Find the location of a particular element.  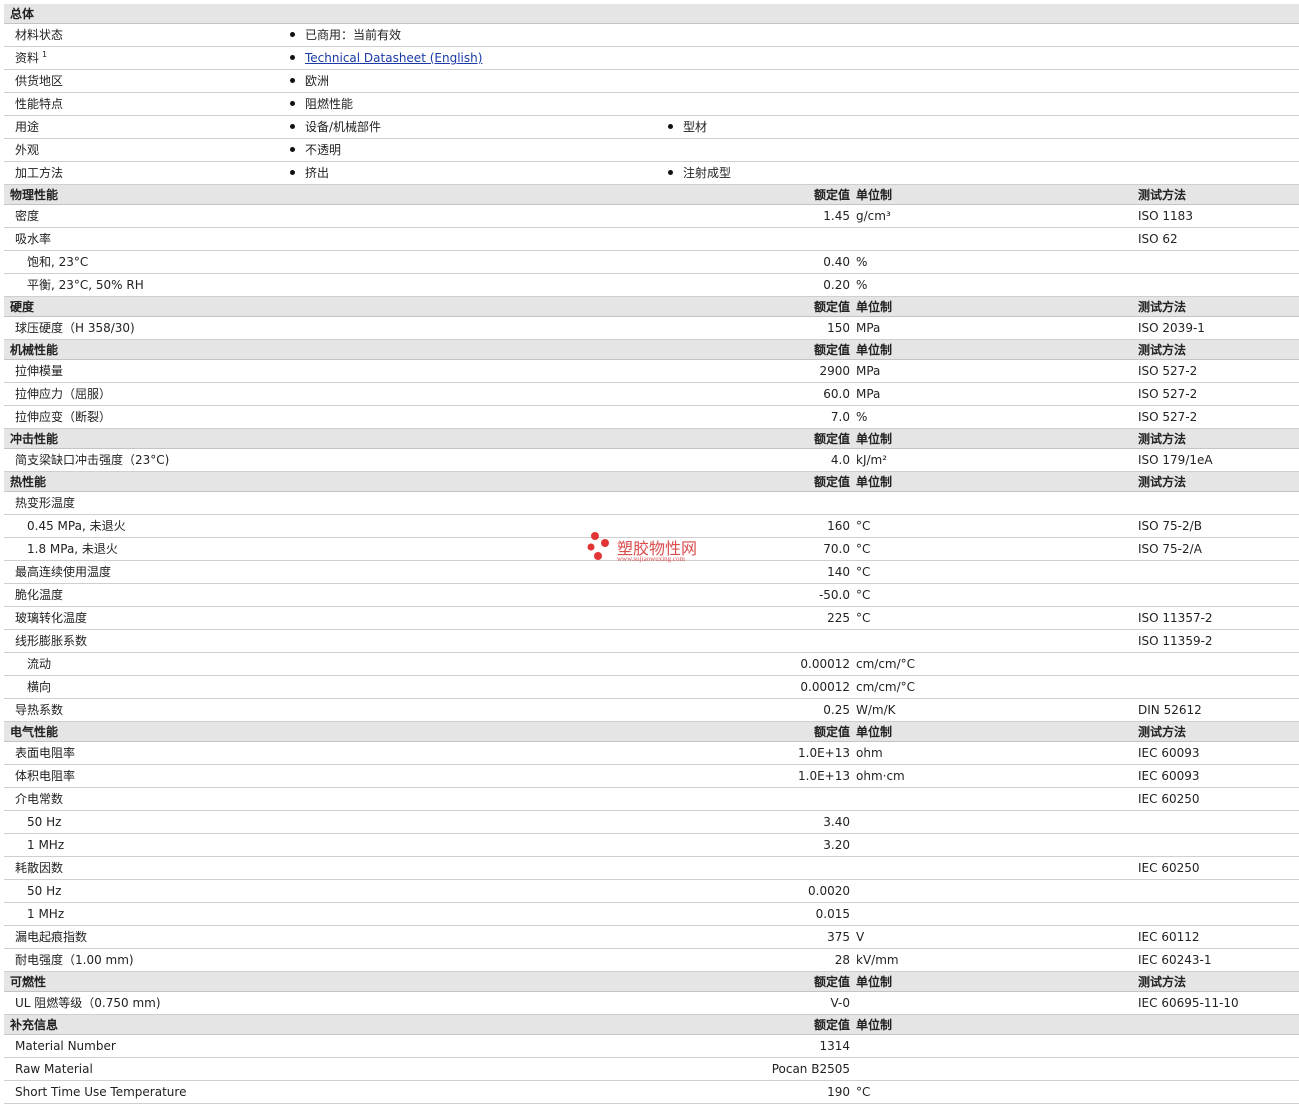

property-label: 耐电强度（1.00 mm) is located at coordinates (74, 960).